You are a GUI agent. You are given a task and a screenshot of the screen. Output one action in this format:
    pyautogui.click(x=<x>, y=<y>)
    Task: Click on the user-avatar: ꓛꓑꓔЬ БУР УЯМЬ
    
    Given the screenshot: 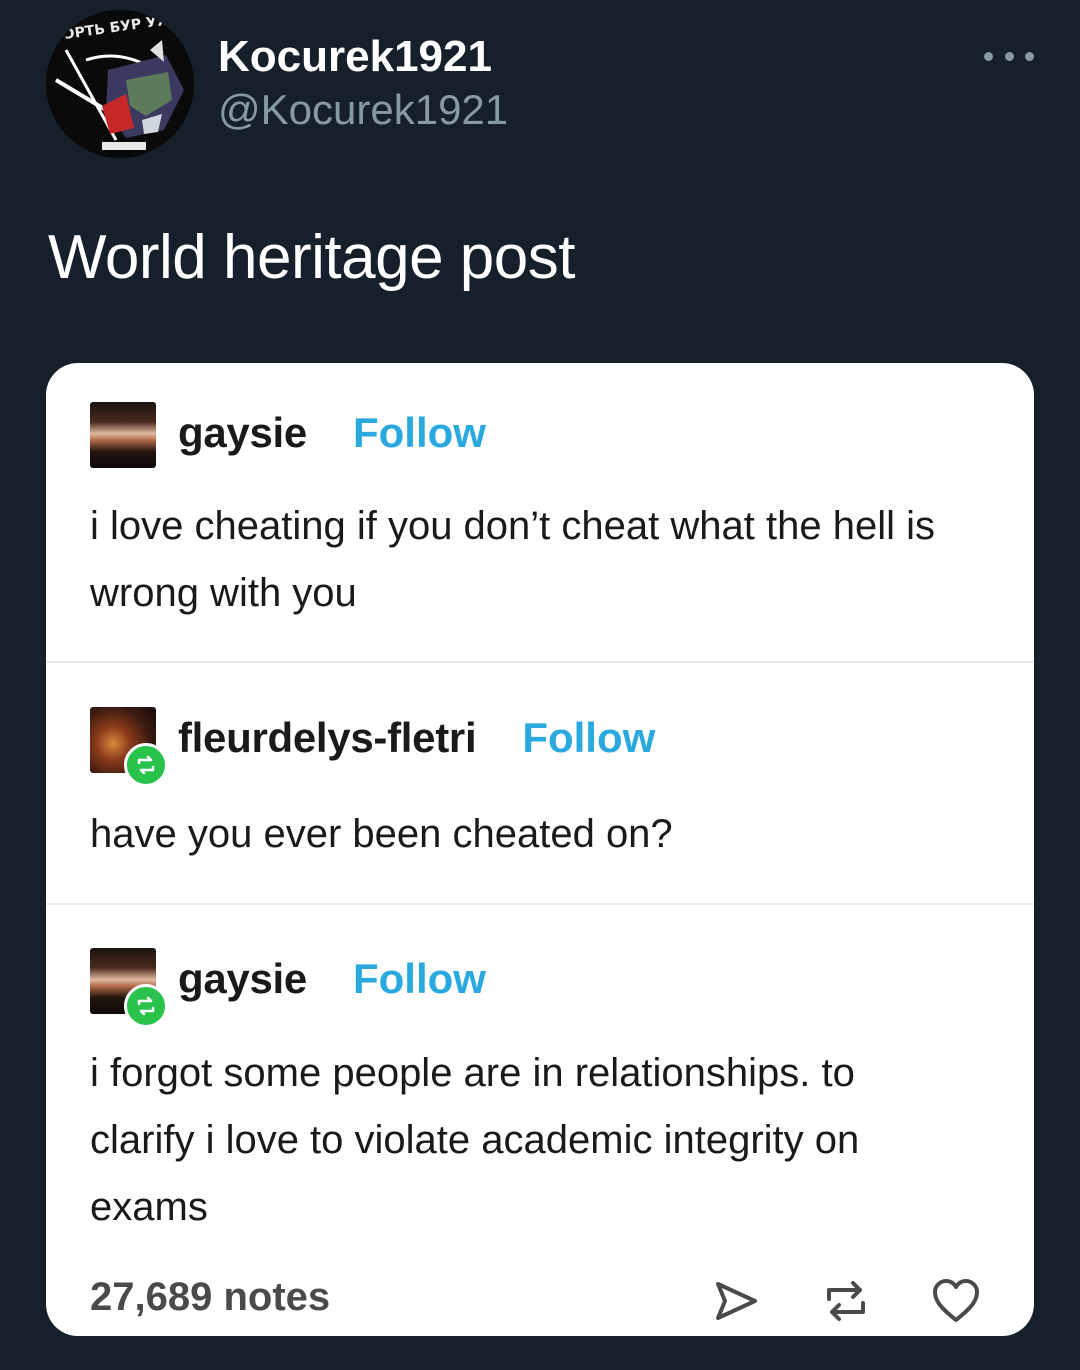 What is the action you would take?
    pyautogui.click(x=120, y=84)
    